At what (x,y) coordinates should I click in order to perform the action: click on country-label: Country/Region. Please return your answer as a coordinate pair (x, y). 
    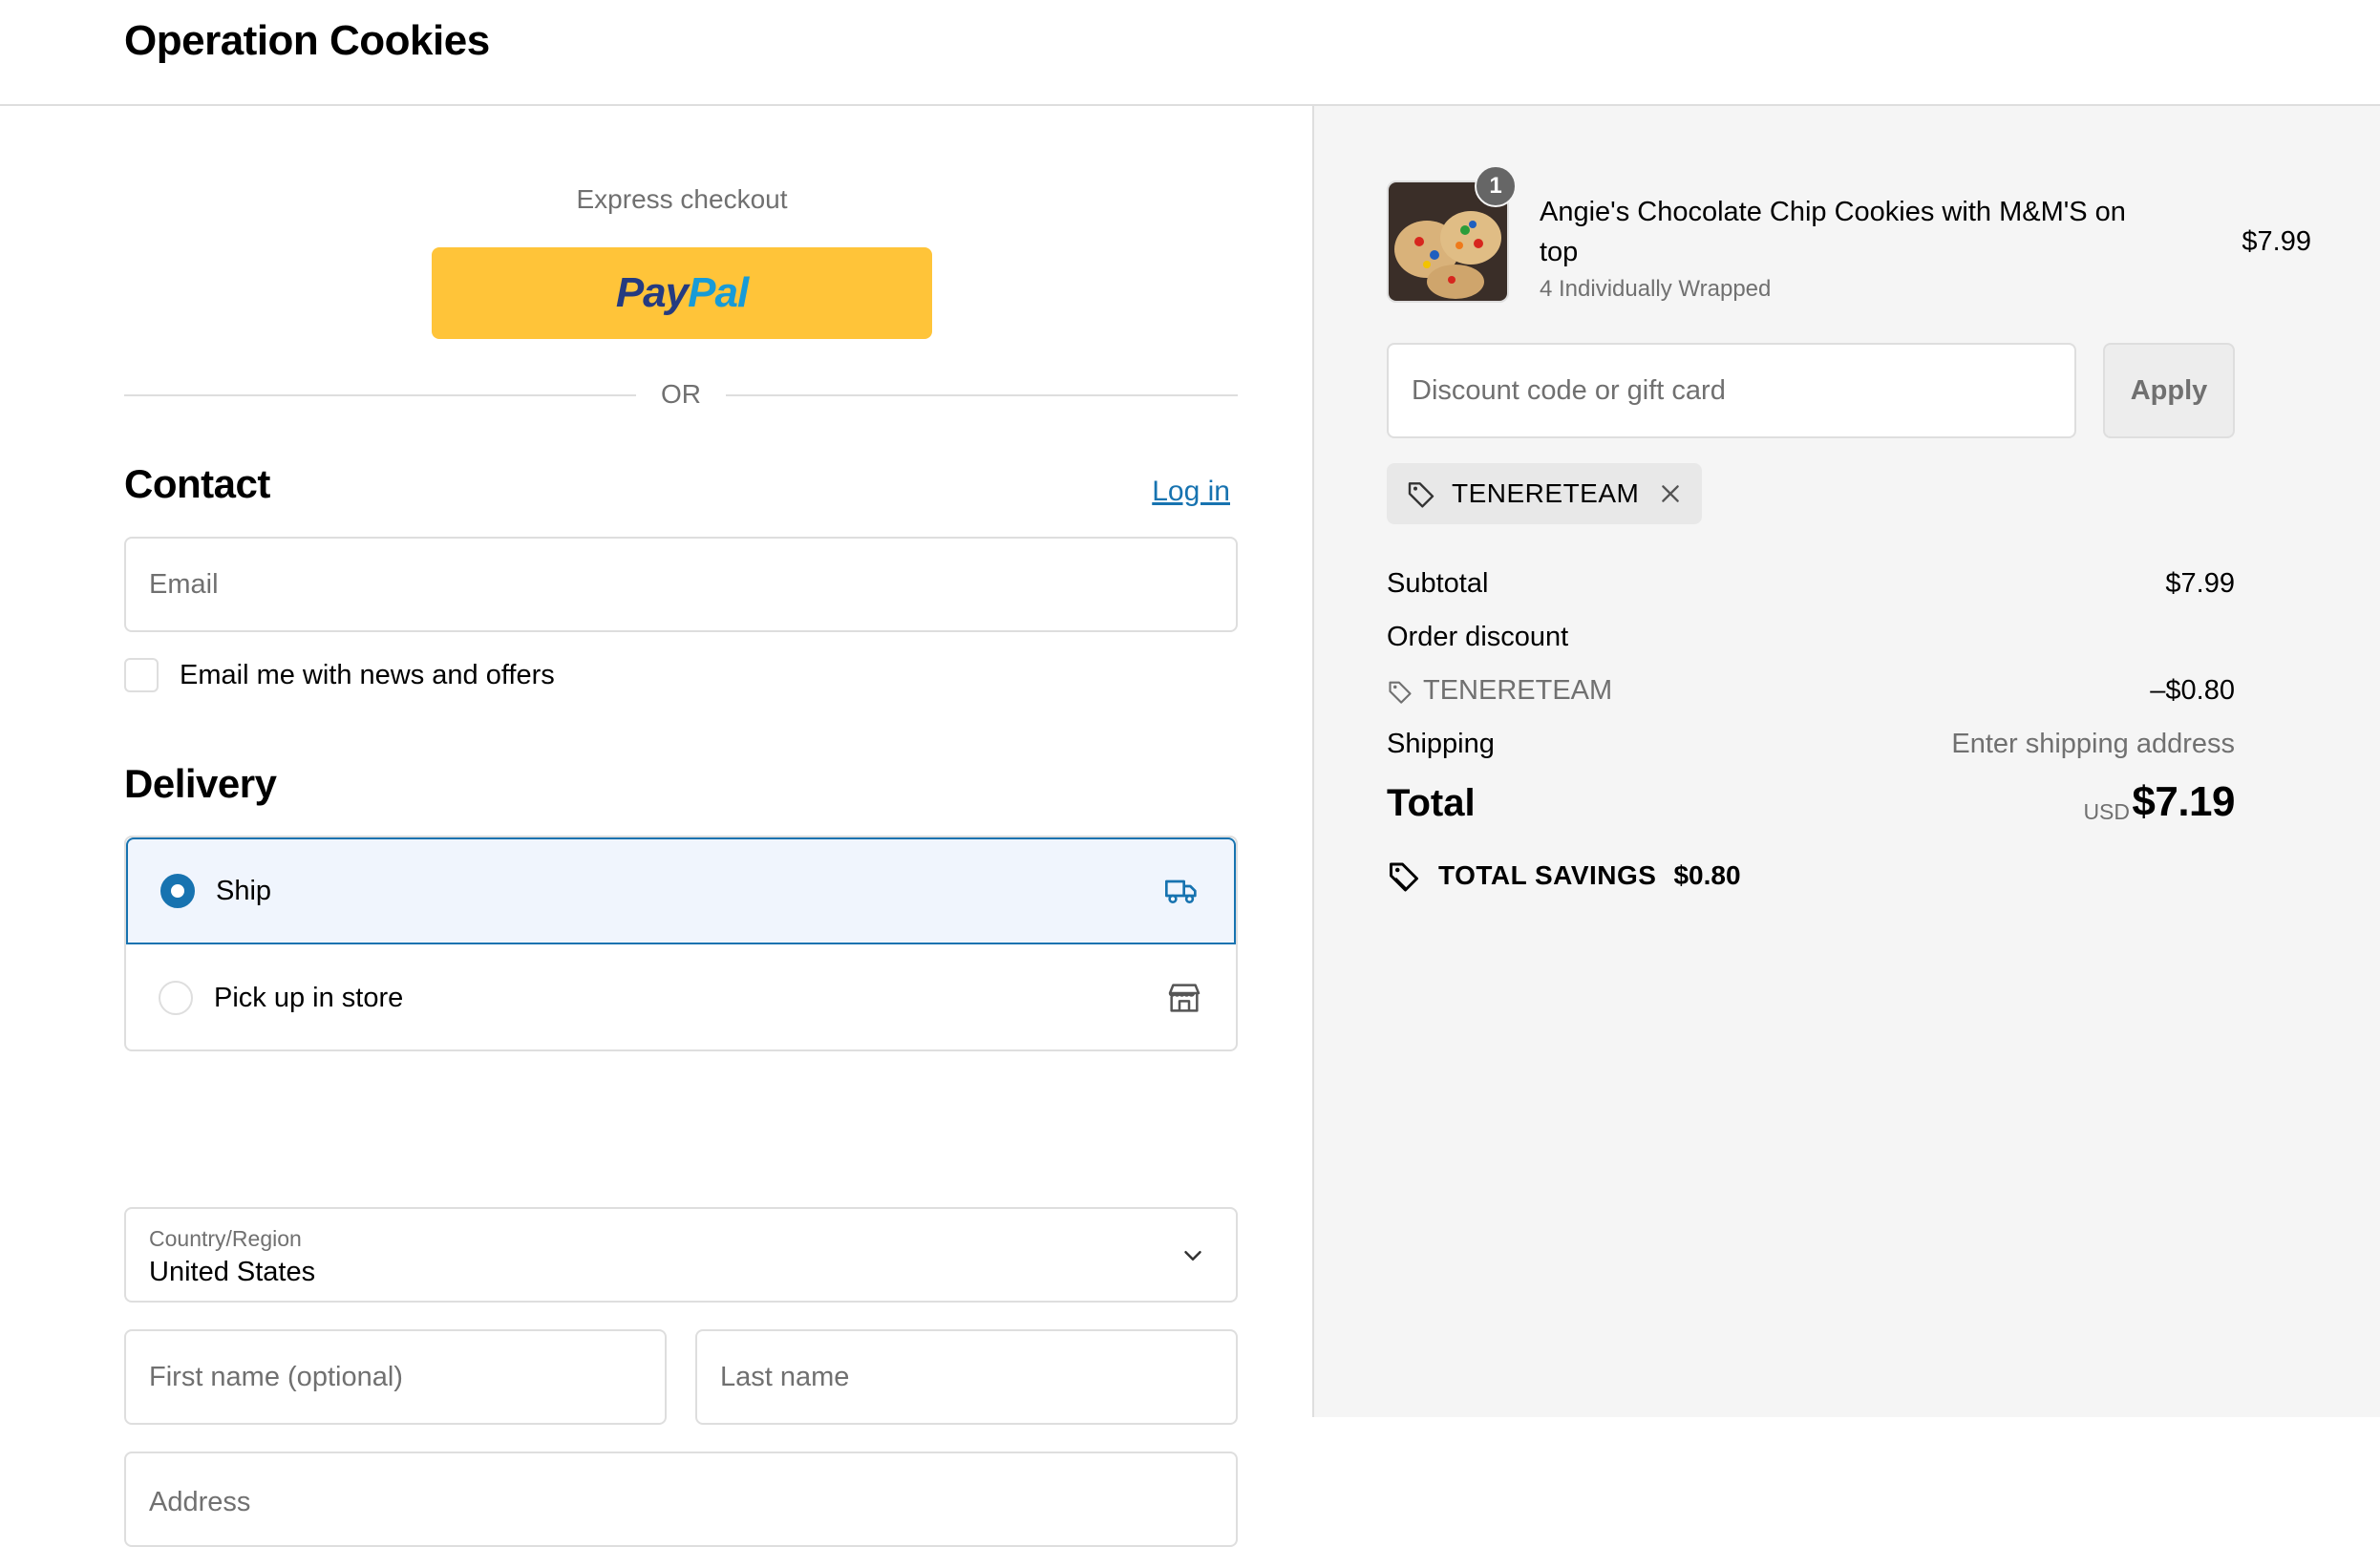
    Looking at the image, I should click on (225, 1238).